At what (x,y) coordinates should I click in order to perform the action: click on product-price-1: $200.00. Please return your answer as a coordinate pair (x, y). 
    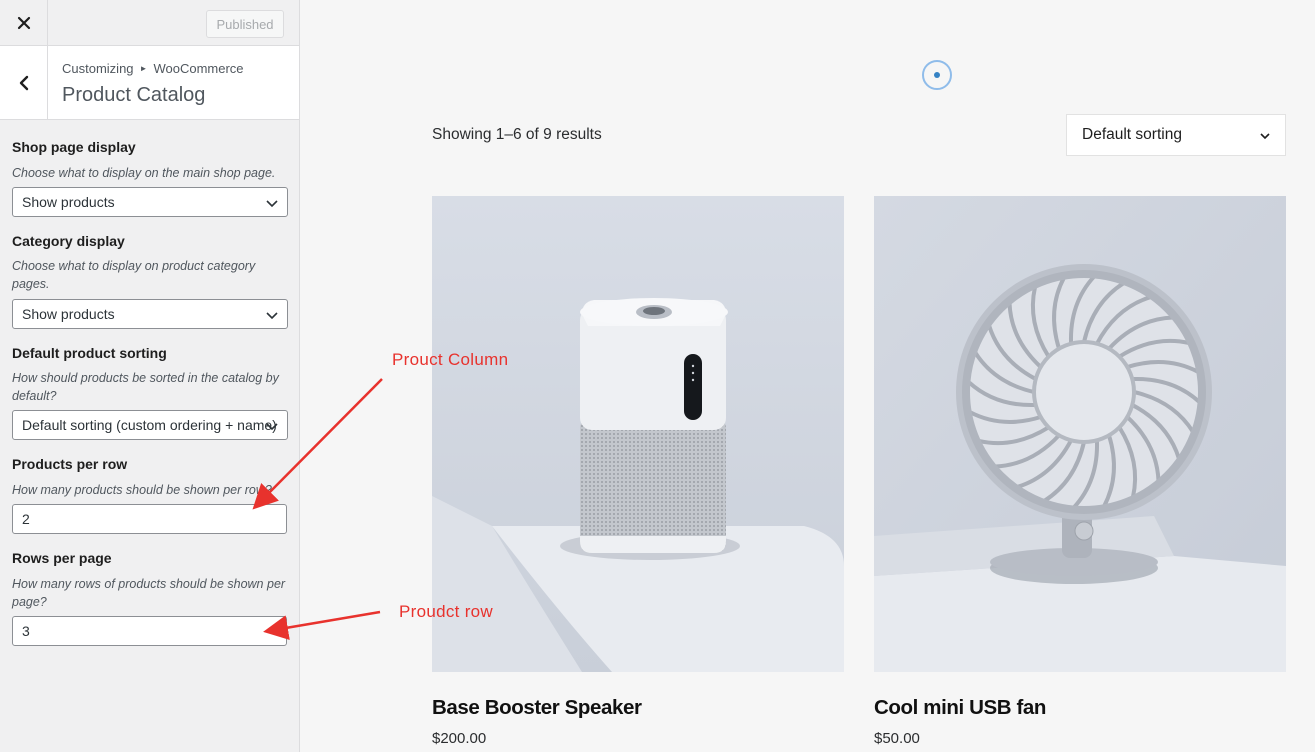
    Looking at the image, I should click on (459, 738).